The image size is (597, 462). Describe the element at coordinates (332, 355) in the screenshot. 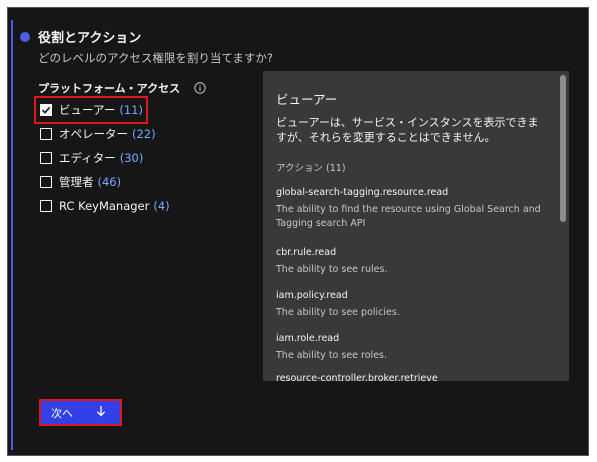

I see `action-description: The ability to see roles.` at that location.